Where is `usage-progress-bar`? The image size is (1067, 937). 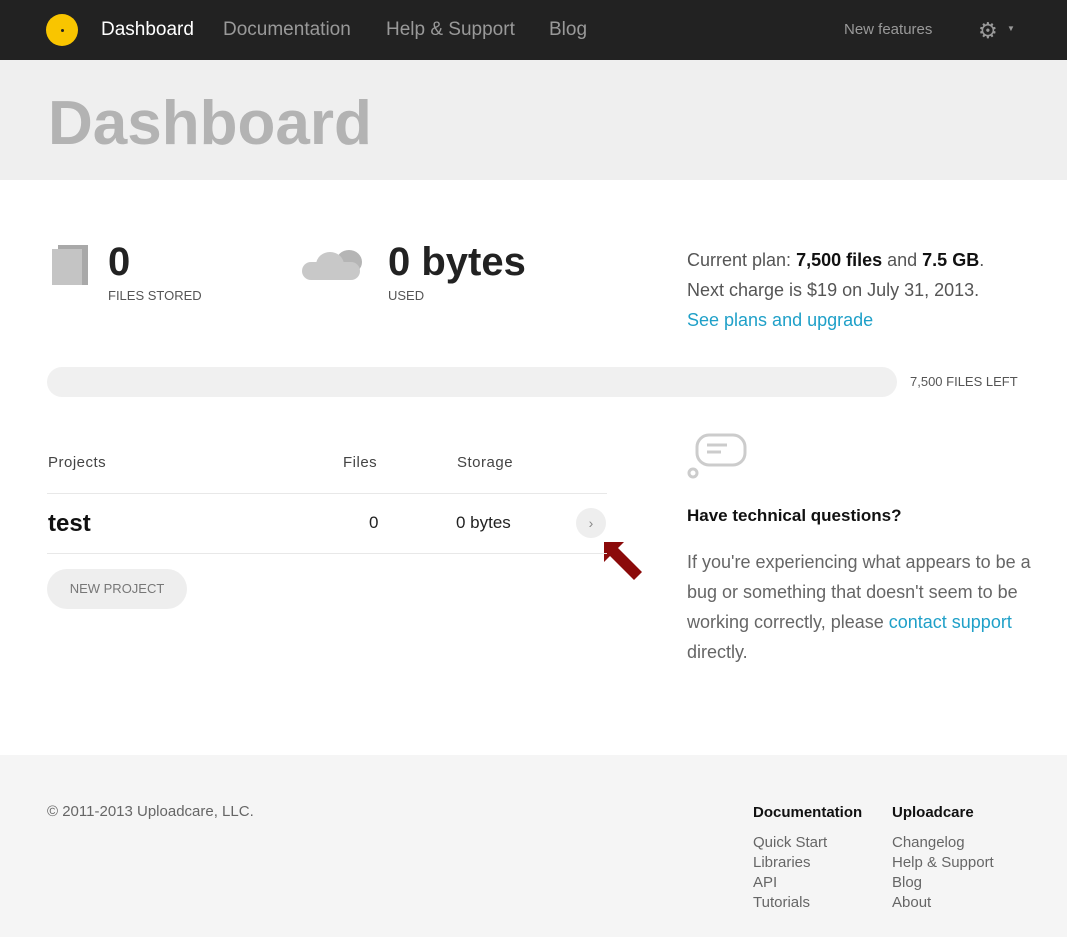 usage-progress-bar is located at coordinates (472, 382).